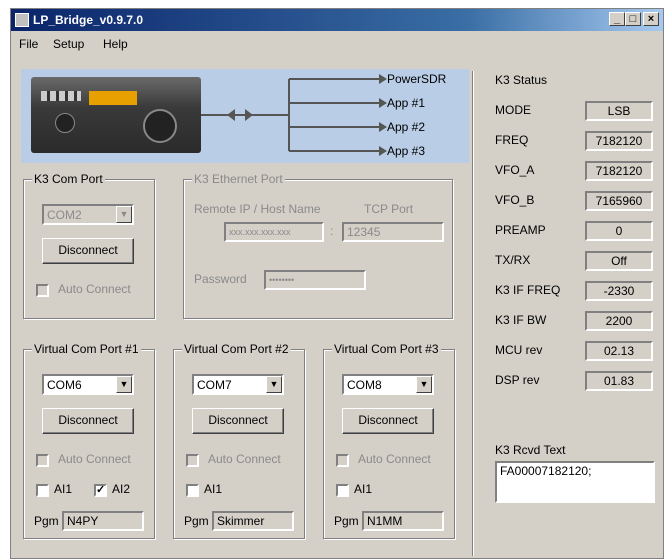 This screenshot has height=559, width=664. What do you see at coordinates (619, 321) in the screenshot?
I see `status-value-if-bw: 2200` at bounding box center [619, 321].